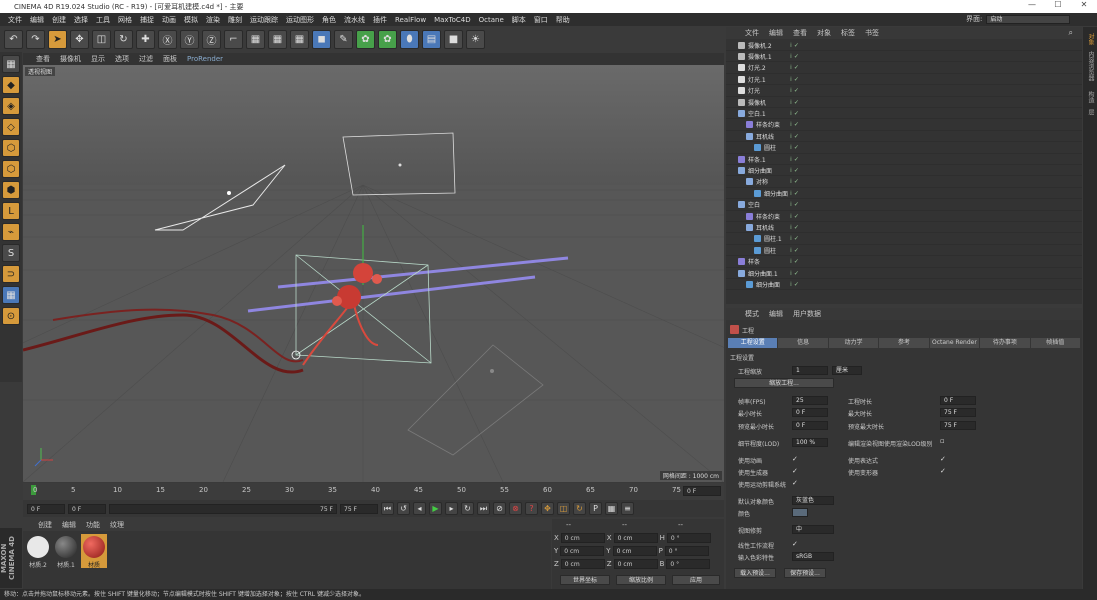  I want to click on object-row: 灯光 ⁞ ✓, so click(904, 91).